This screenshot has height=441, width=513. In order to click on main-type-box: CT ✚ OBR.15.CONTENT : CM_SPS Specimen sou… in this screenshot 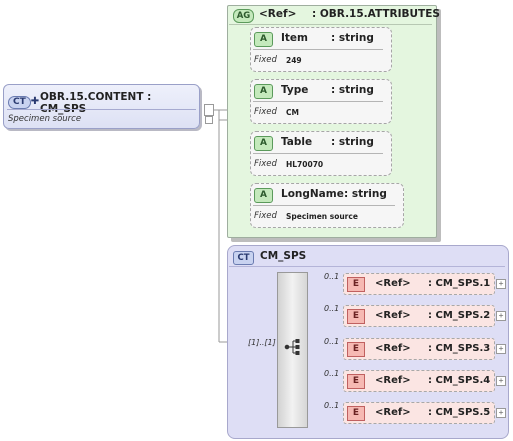, I will do `click(101, 106)`.